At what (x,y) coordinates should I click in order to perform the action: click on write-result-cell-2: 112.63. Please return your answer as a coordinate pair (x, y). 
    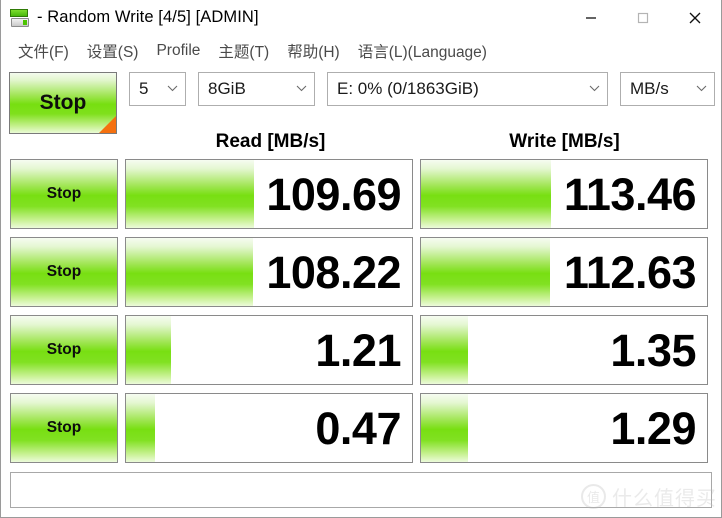
    Looking at the image, I should click on (564, 272).